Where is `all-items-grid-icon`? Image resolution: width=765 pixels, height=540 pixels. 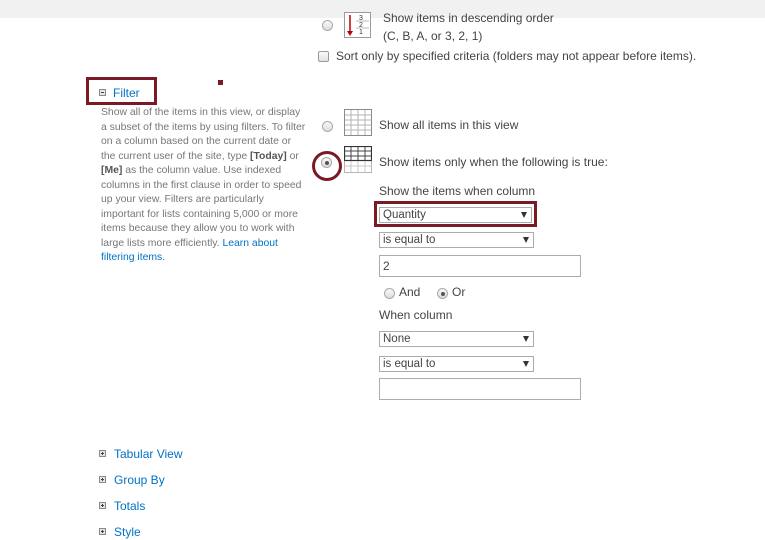 all-items-grid-icon is located at coordinates (358, 122).